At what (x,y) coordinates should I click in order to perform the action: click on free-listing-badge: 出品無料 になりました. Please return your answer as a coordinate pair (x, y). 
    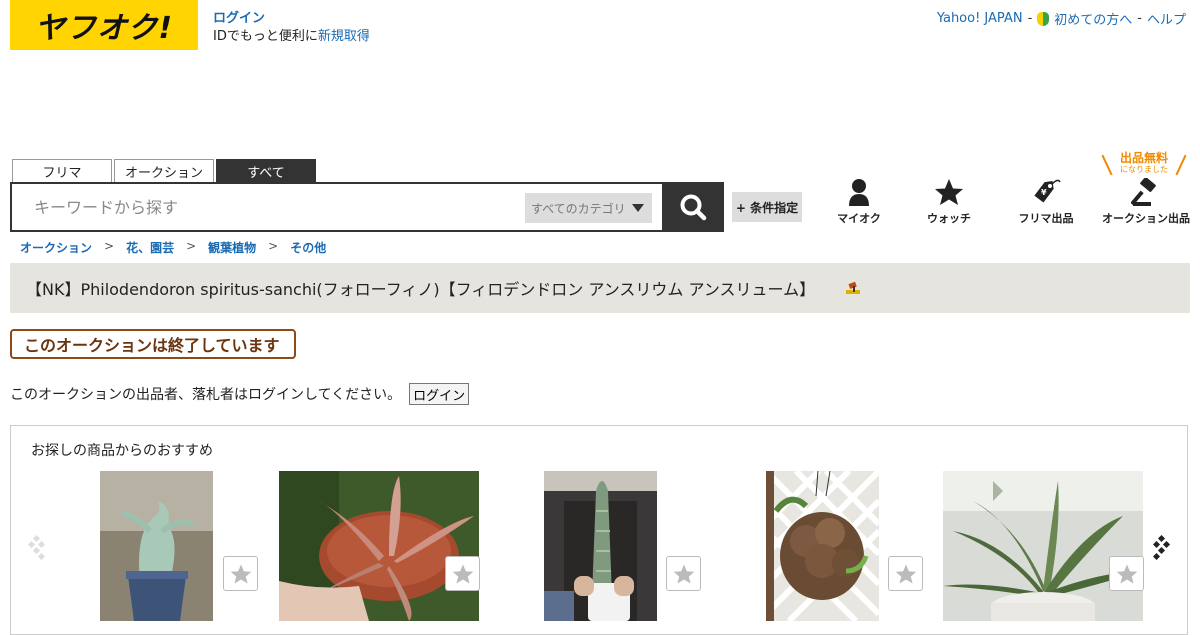
    Looking at the image, I should click on (1144, 164).